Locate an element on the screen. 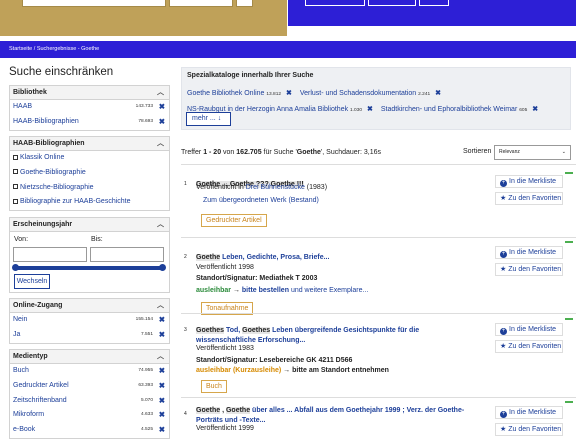 Image resolution: width=576 pixels, height=439 pixels. catalog-link: Verlust- und Schadensdokumentation is located at coordinates (358, 93).